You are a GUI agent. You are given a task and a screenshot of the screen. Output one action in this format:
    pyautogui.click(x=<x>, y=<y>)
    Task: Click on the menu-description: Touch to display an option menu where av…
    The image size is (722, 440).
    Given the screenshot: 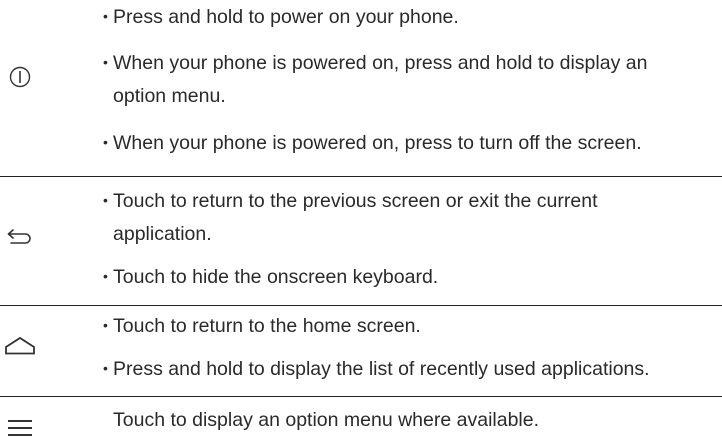 What is the action you would take?
    pyautogui.click(x=417, y=420)
    